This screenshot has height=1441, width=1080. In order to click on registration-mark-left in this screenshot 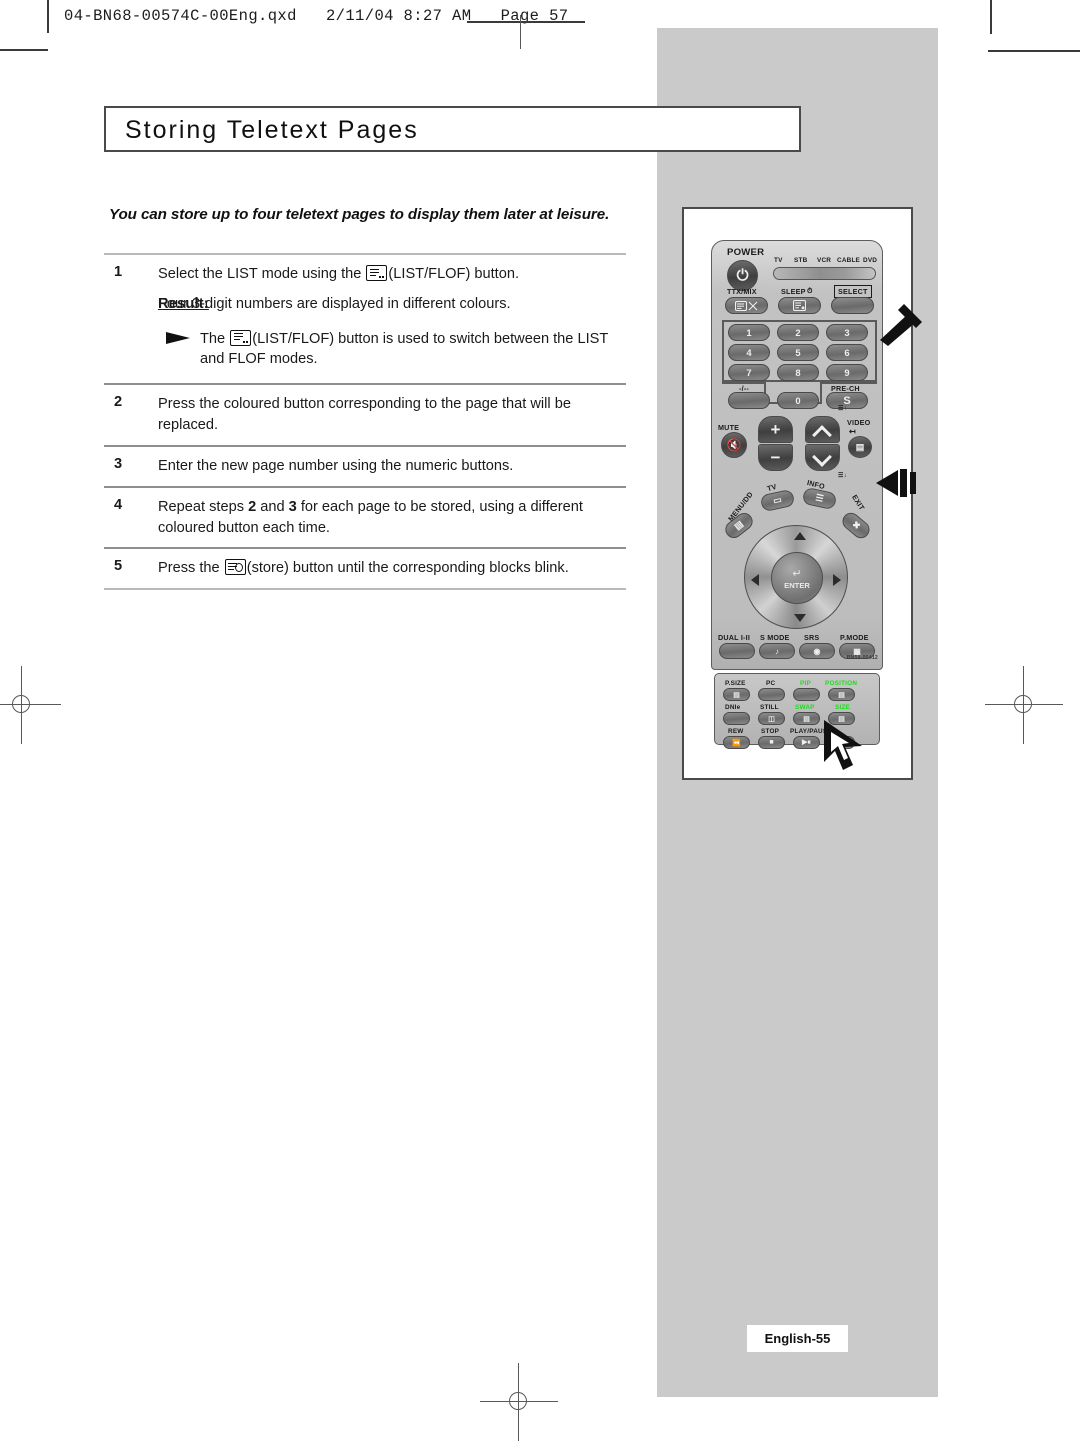, I will do `click(30, 705)`.